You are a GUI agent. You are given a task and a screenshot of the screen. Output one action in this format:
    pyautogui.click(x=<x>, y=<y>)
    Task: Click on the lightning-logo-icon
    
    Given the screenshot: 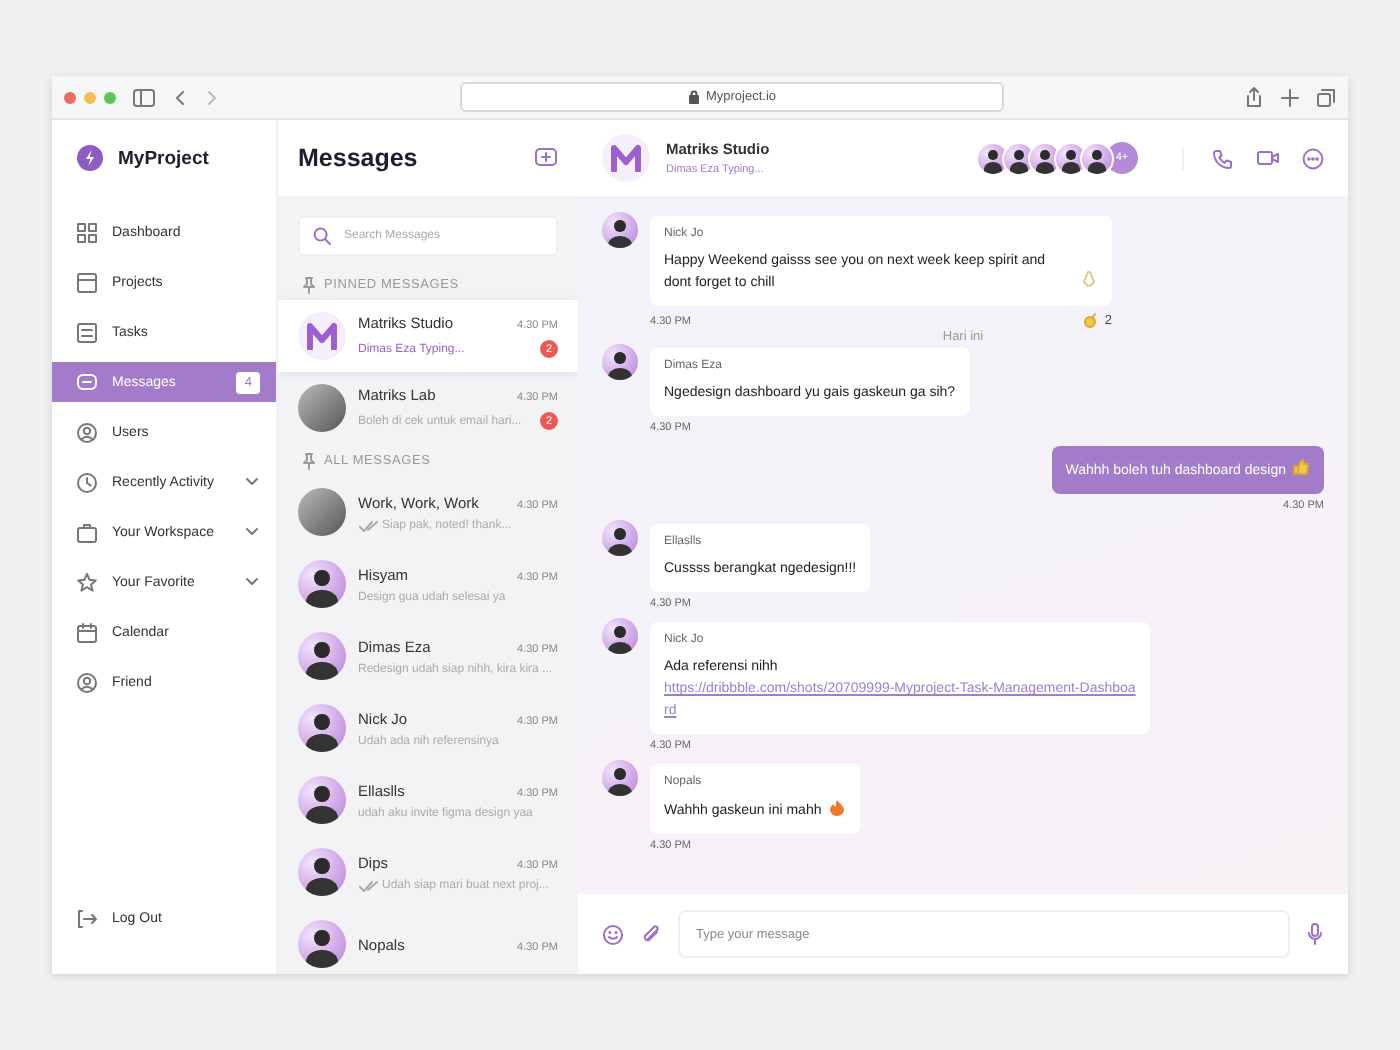 What is the action you would take?
    pyautogui.click(x=90, y=158)
    